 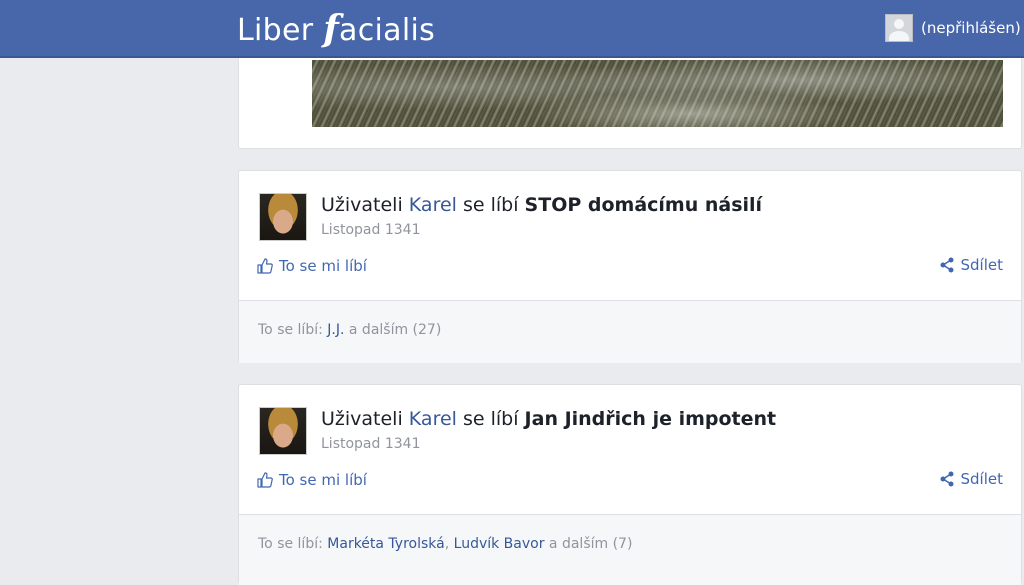 What do you see at coordinates (971, 28) in the screenshot?
I see `user-status: (nepřihlášen)` at bounding box center [971, 28].